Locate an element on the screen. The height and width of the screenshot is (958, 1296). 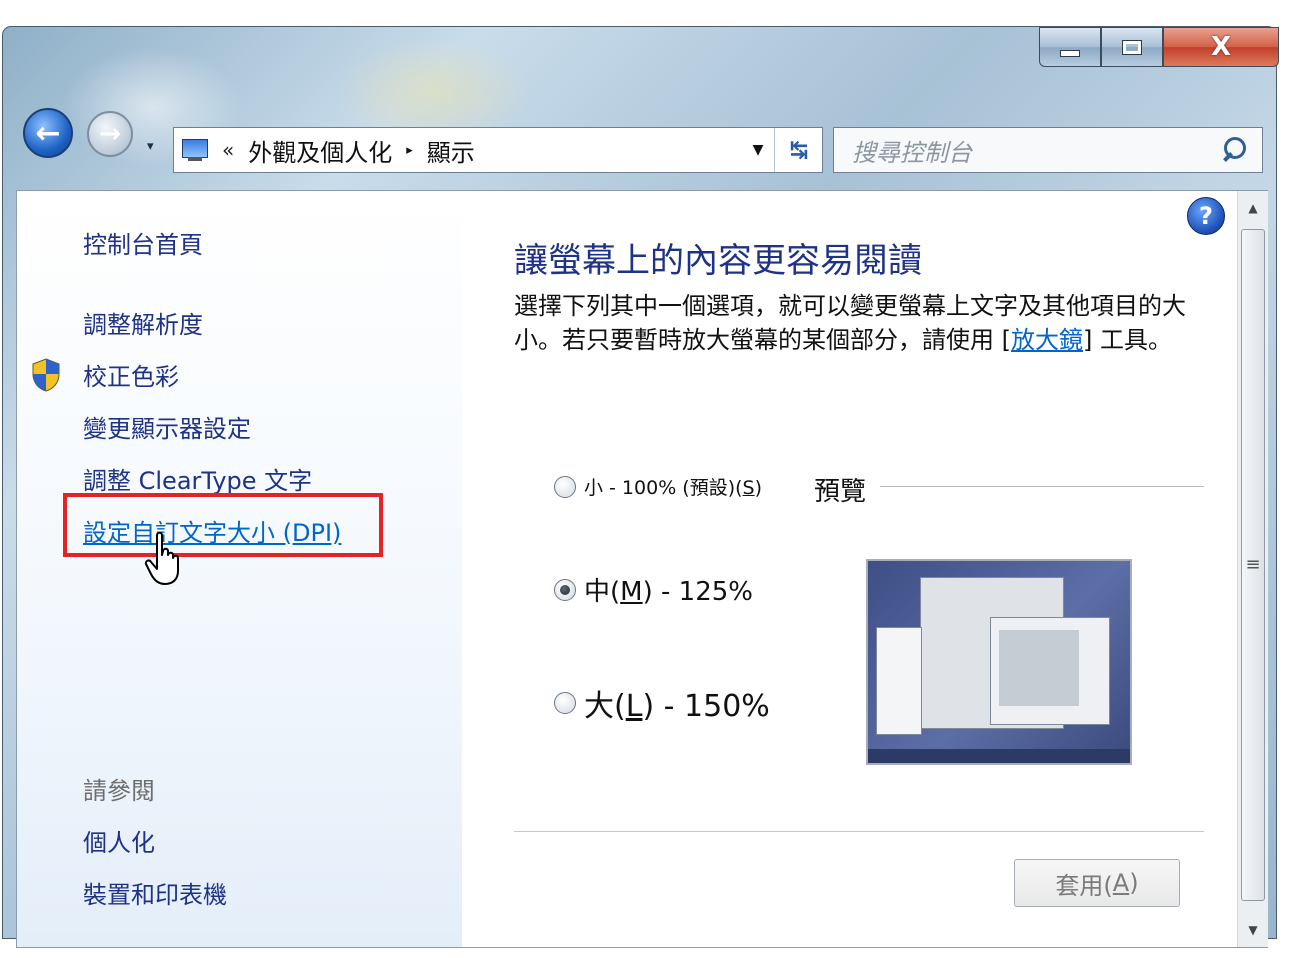
breadcrumb-appearance: 外觀及個人化 is located at coordinates (320, 150).